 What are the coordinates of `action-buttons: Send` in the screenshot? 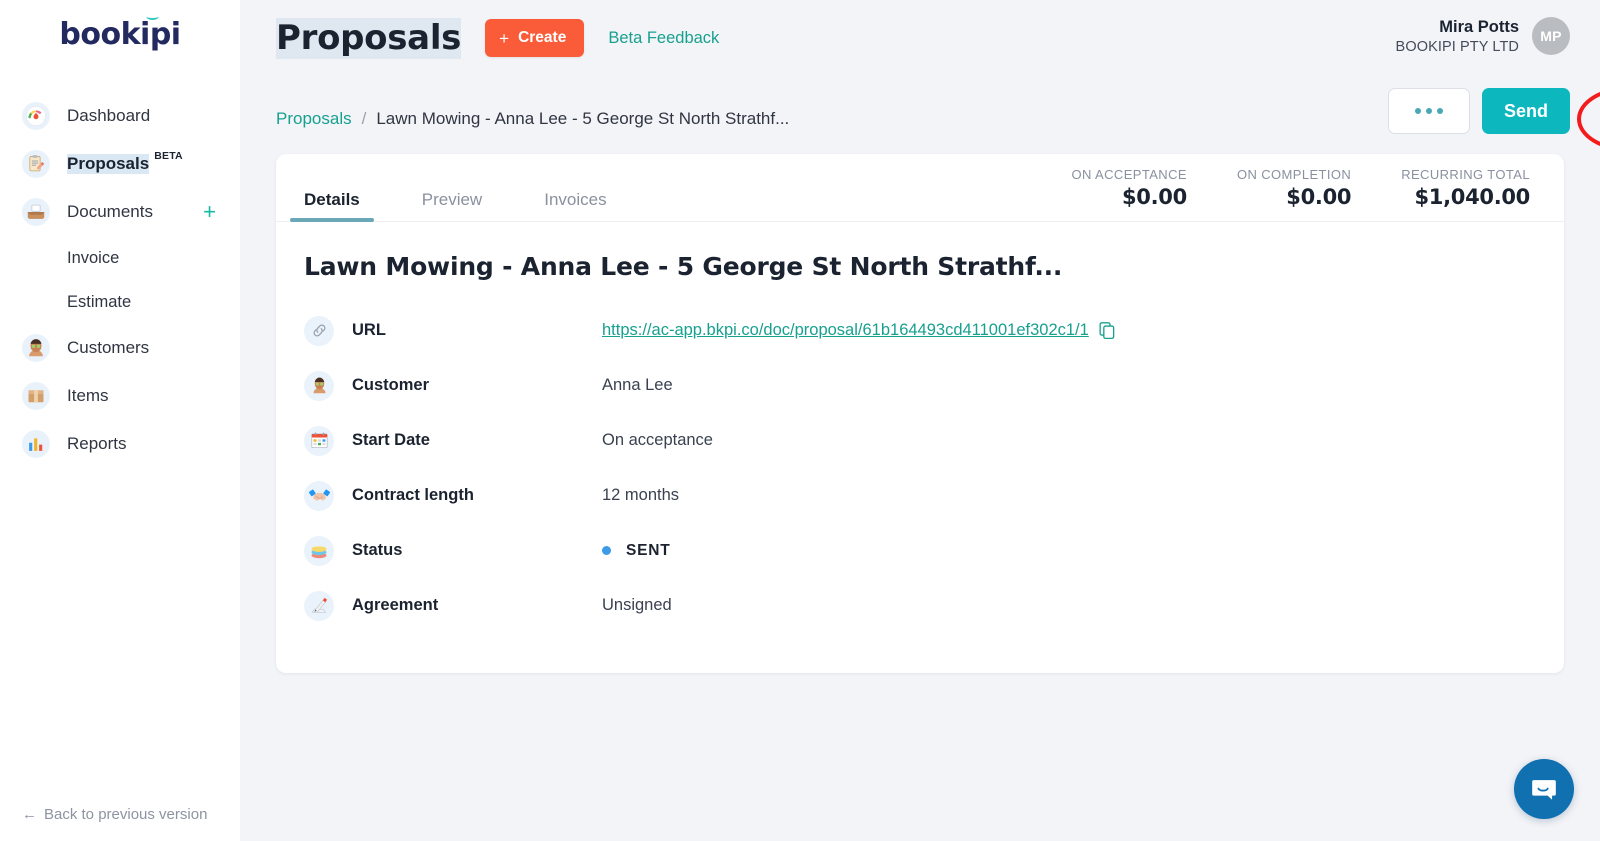 It's located at (1478, 111).